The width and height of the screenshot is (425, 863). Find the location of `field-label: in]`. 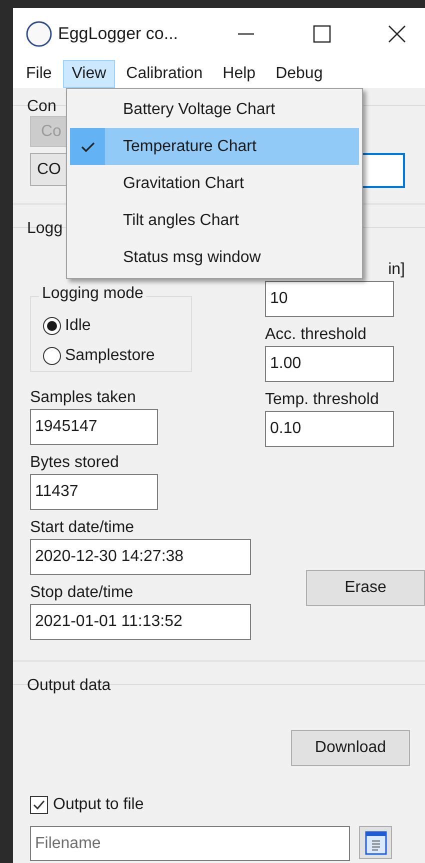

field-label: in] is located at coordinates (396, 270).